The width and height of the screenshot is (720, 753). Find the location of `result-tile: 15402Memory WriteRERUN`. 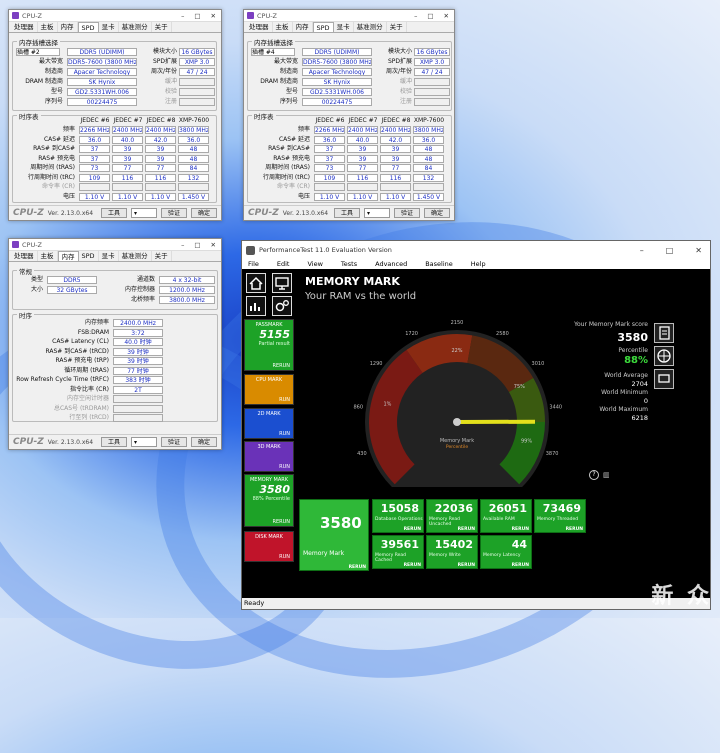

result-tile: 15402Memory WriteRERUN is located at coordinates (452, 552).